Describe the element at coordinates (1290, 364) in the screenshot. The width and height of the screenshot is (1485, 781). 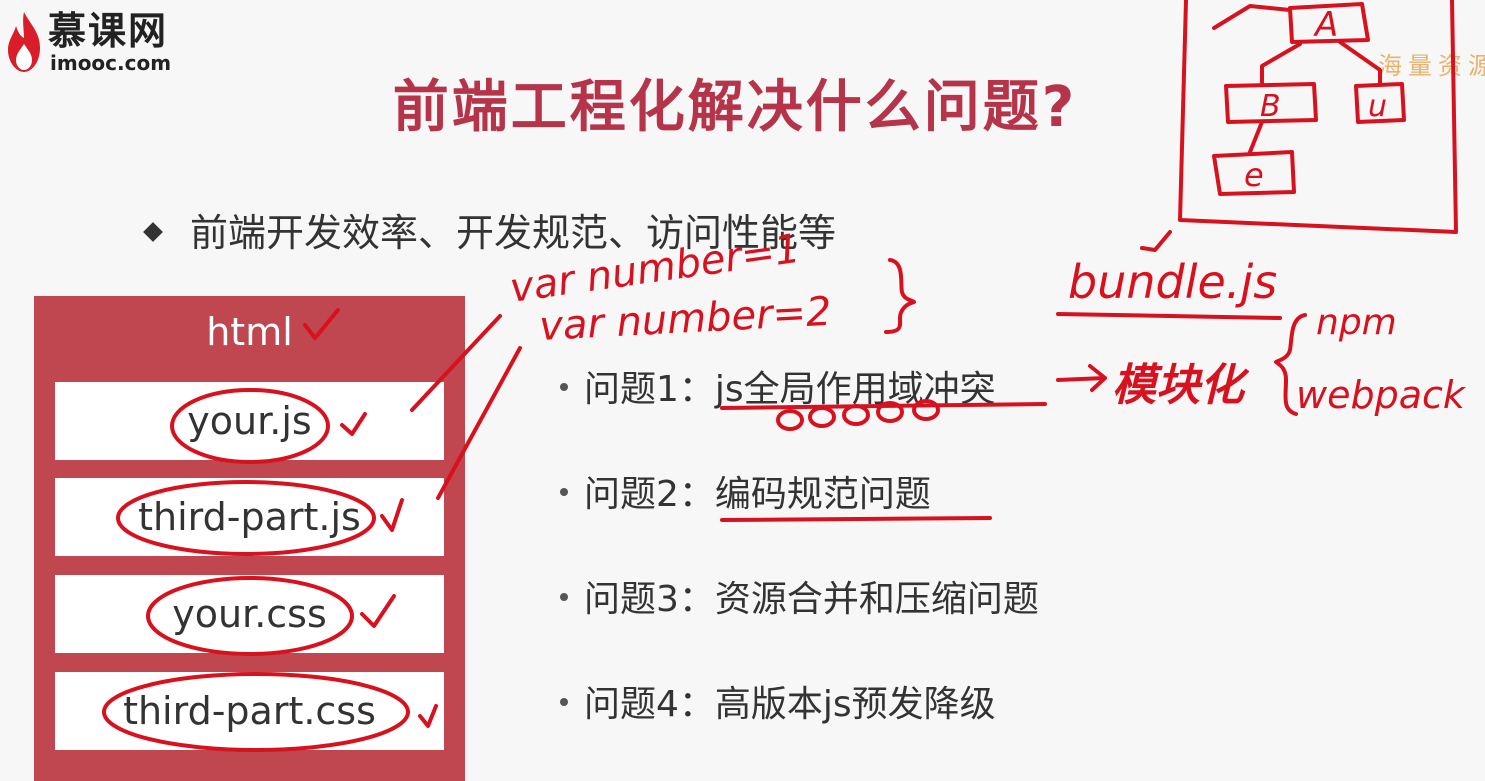
I see `brace-npm` at that location.